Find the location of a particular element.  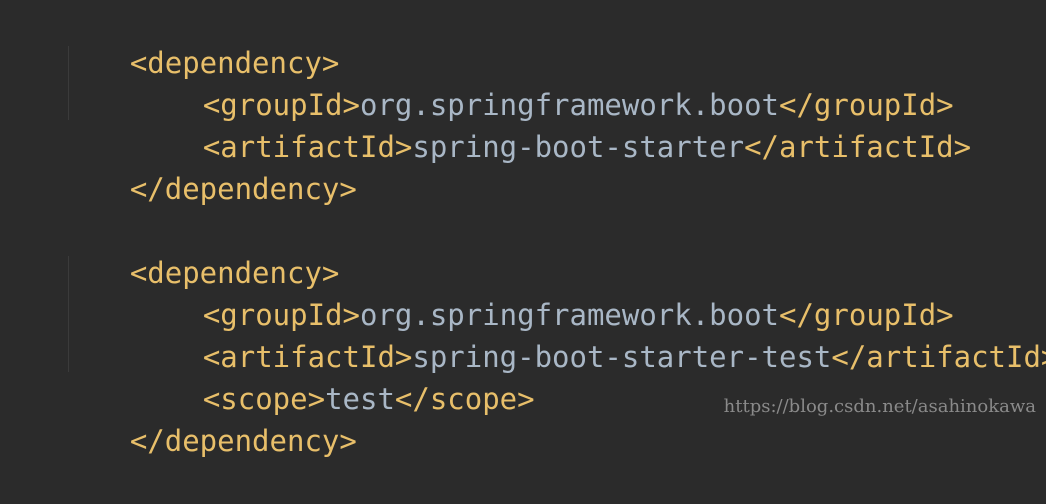

code-line: <scope>test</scope> is located at coordinates (334, 376).